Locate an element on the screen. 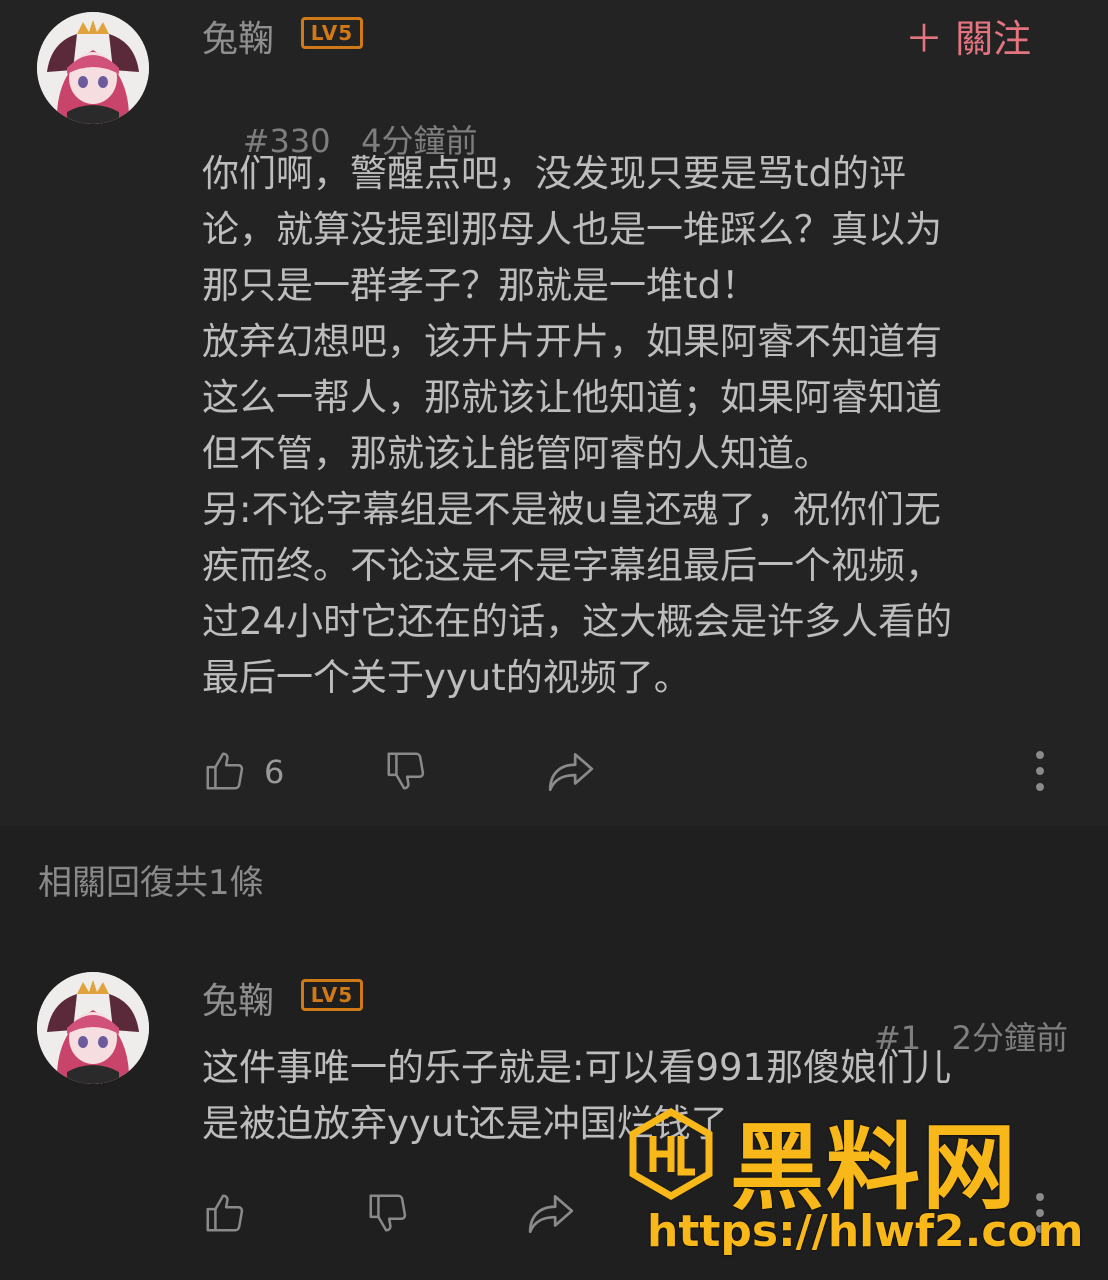 Image resolution: width=1108 pixels, height=1280 pixels. more-vertical-icon is located at coordinates (1040, 771).